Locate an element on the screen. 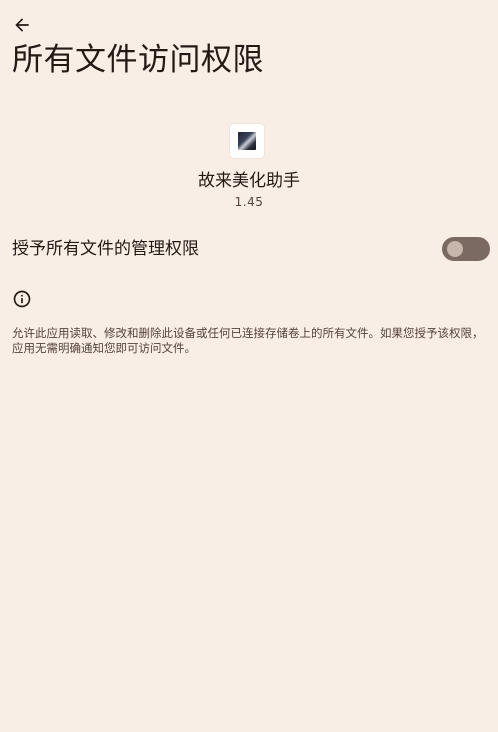 This screenshot has width=498, height=732. all-files-access-label: 授予所有文件的管理权限 is located at coordinates (105, 249).